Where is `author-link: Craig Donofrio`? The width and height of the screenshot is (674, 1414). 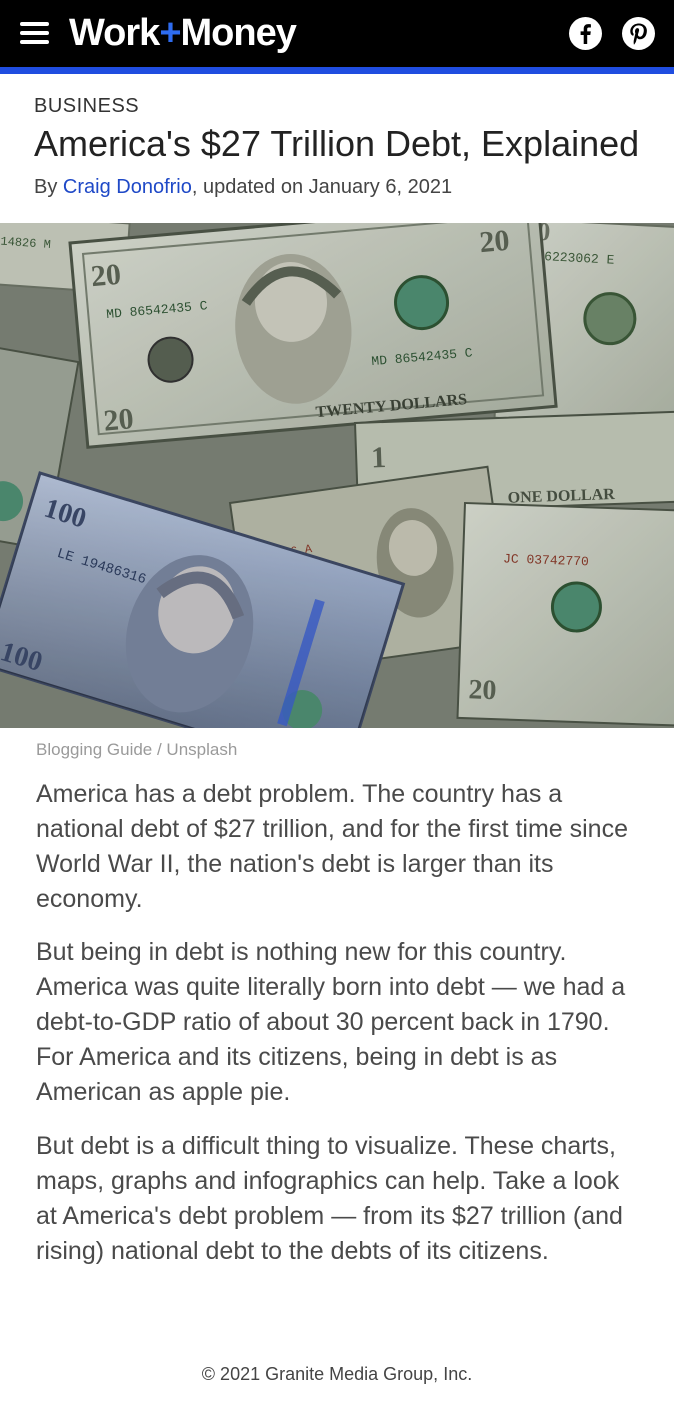
author-link: Craig Donofrio is located at coordinates (127, 187).